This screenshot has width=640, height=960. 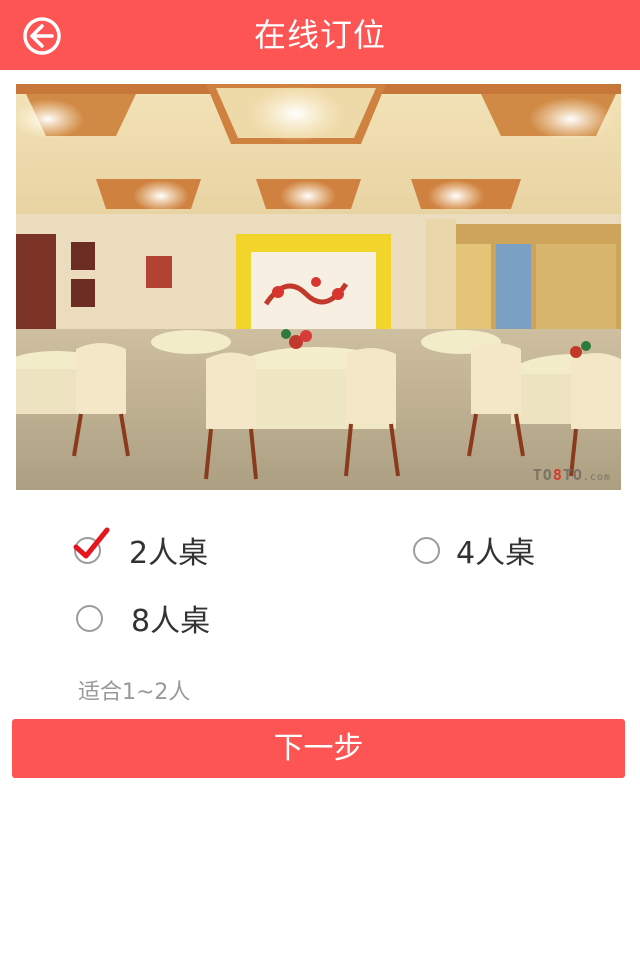 I want to click on option-label: 8人桌, so click(x=171, y=621).